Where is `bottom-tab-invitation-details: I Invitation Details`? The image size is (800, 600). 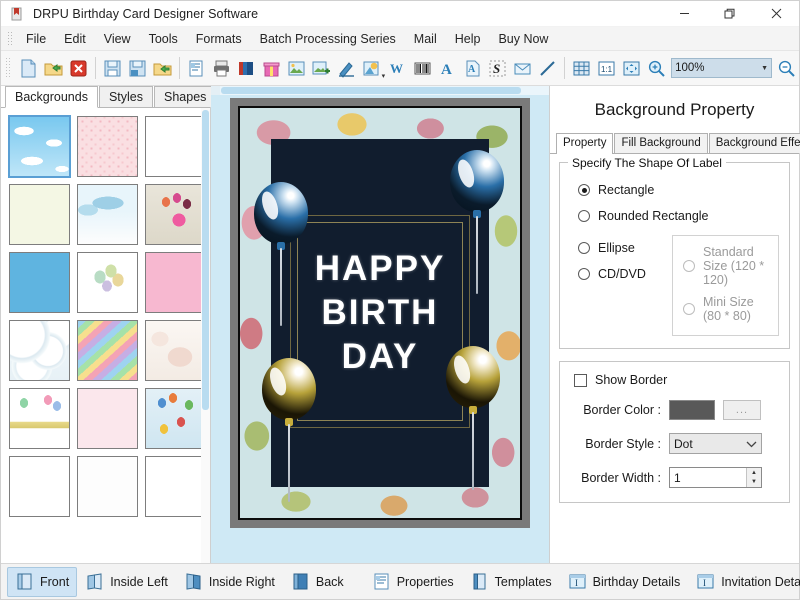
bottom-tab-invitation-details: I Invitation Details is located at coordinates (744, 582).